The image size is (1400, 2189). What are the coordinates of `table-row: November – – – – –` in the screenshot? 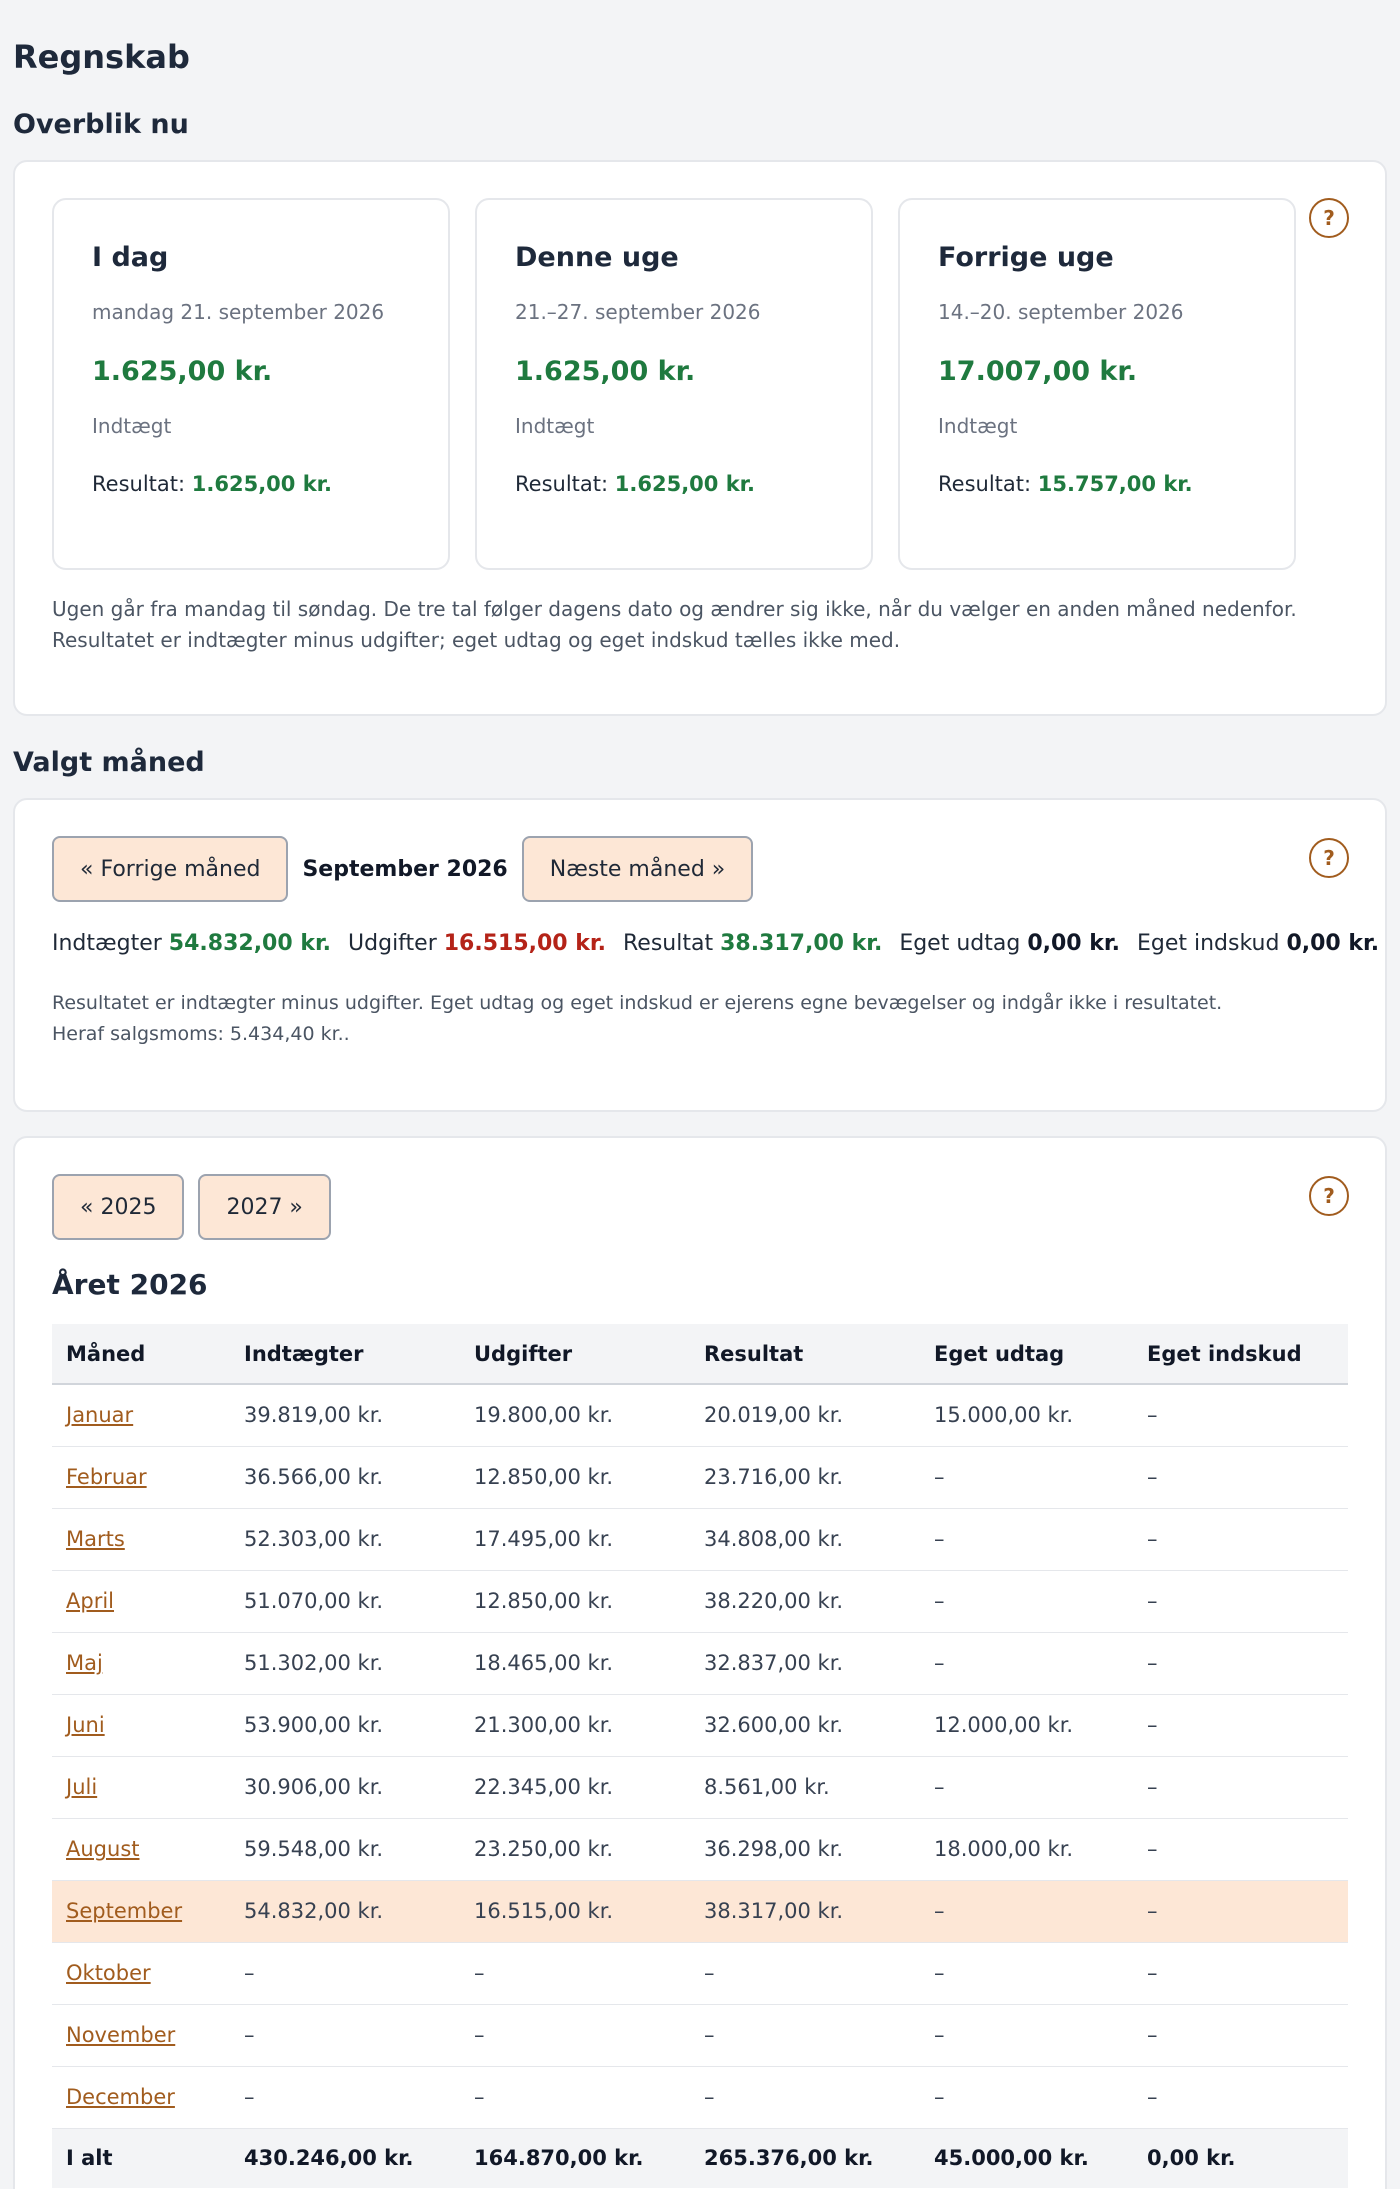 It's located at (700, 2035).